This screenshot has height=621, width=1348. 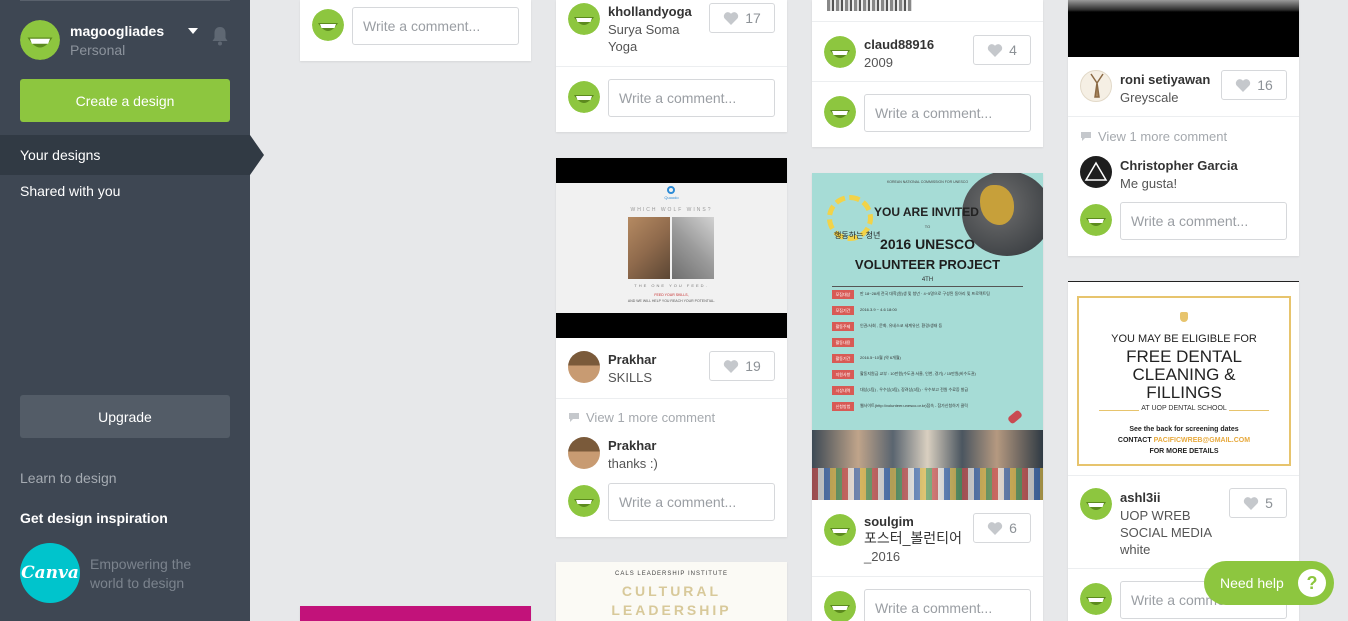 I want to click on author-name: roni setiyawan, so click(x=1165, y=79).